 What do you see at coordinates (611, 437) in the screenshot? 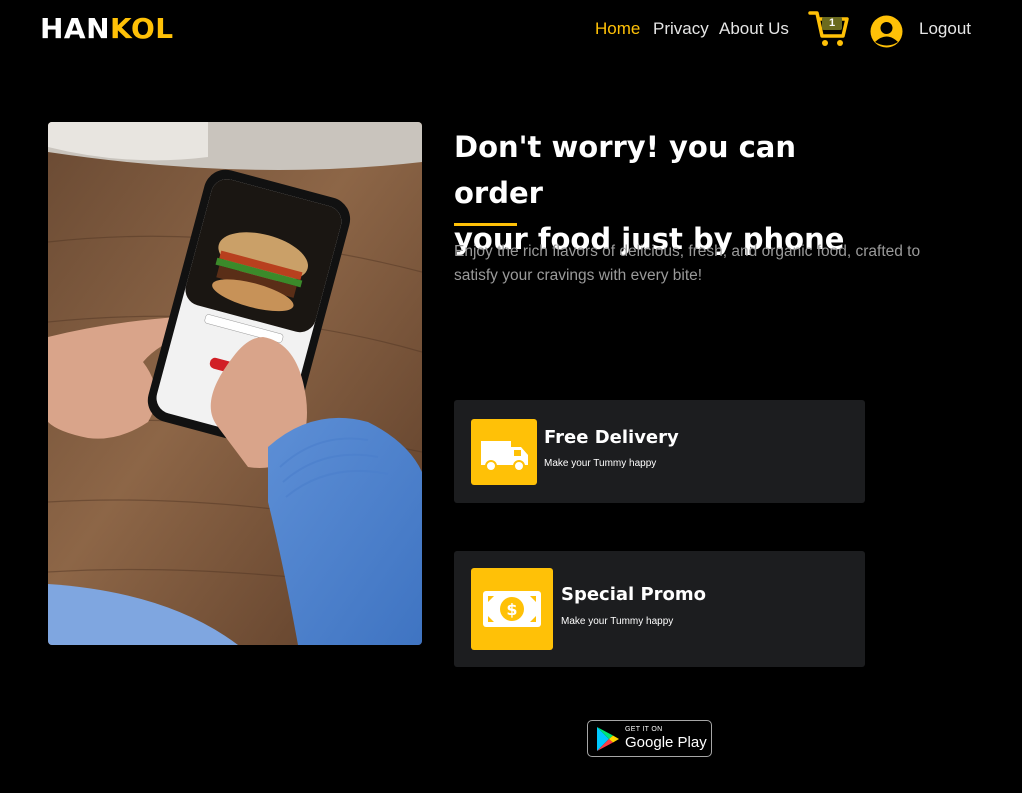
I see `feature-title: Free Delivery` at bounding box center [611, 437].